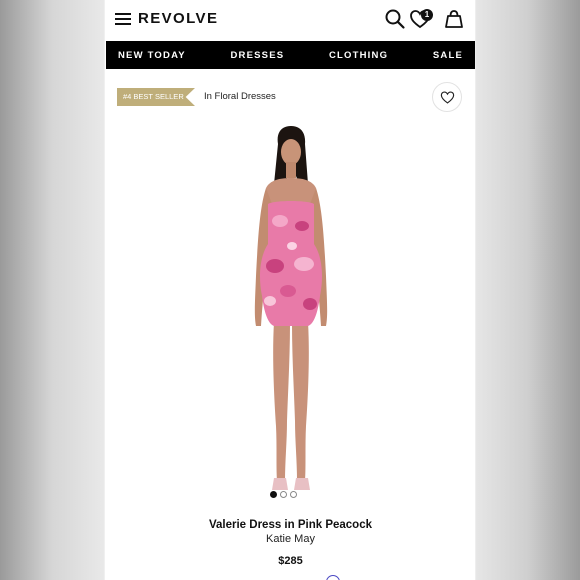  I want to click on shopping-bag-icon, so click(454, 19).